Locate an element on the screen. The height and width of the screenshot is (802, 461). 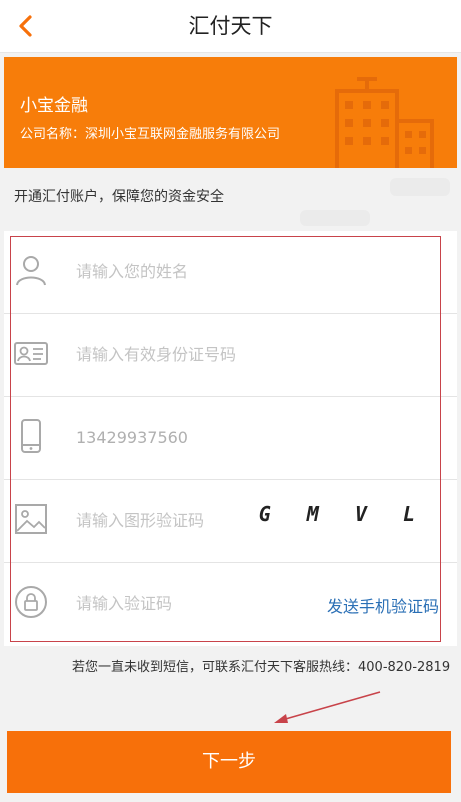
merchant-banner: 小宝金融 公司名称：深圳小宝互联网金融服务有限公司 is located at coordinates (230, 112).